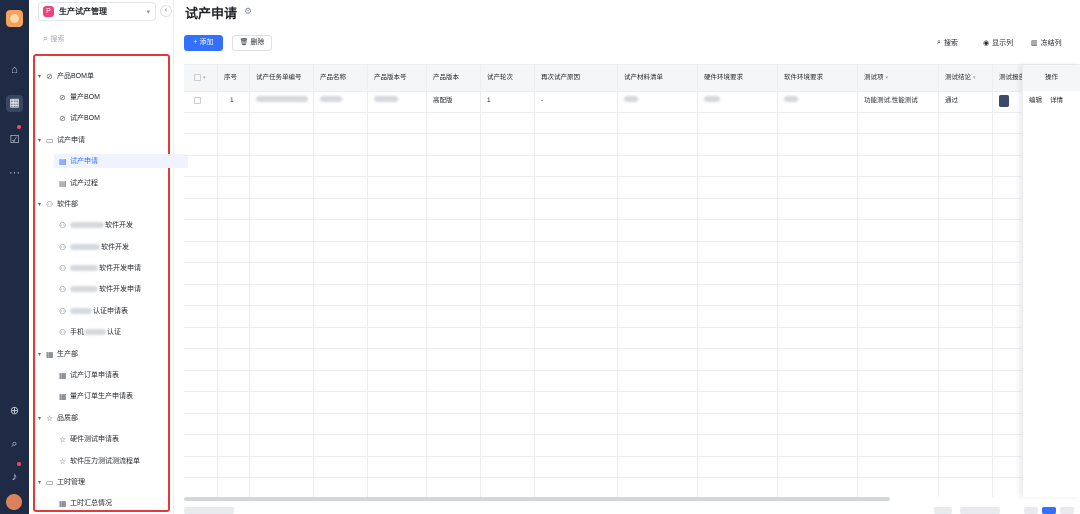 This screenshot has height=514, width=1080. I want to click on detail-link: 详情, so click(1056, 101).